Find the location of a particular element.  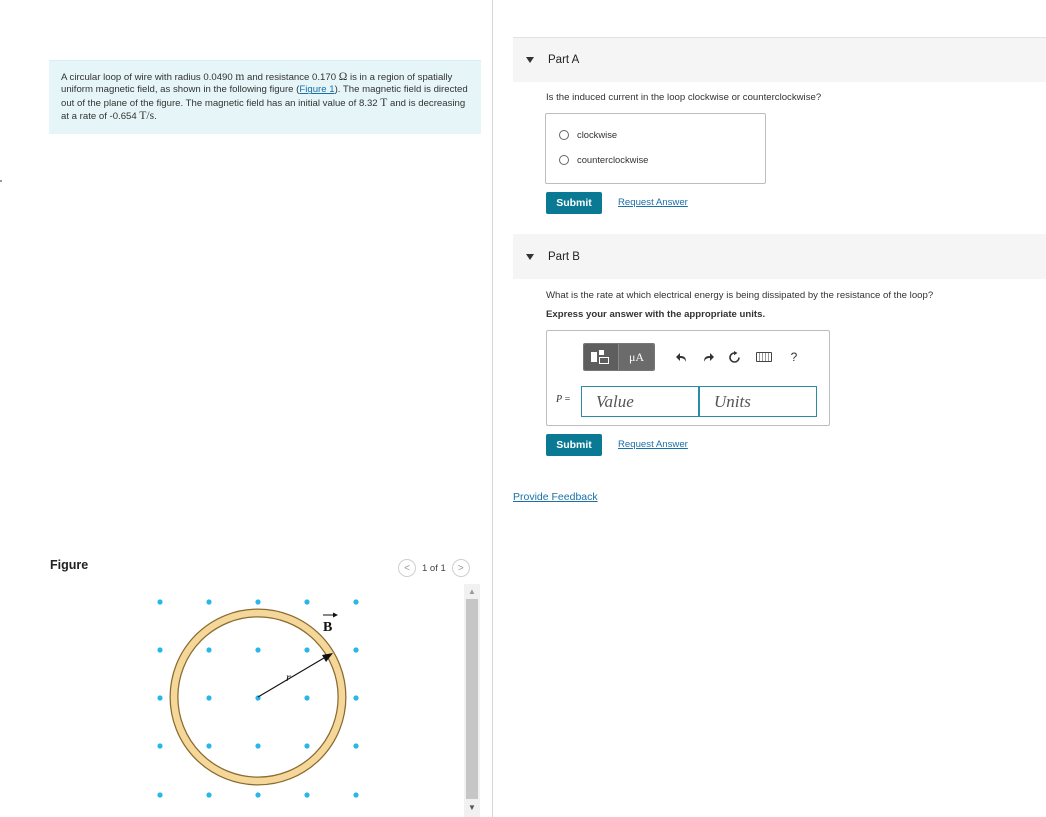

chevron-right-icon: > is located at coordinates (460, 568).